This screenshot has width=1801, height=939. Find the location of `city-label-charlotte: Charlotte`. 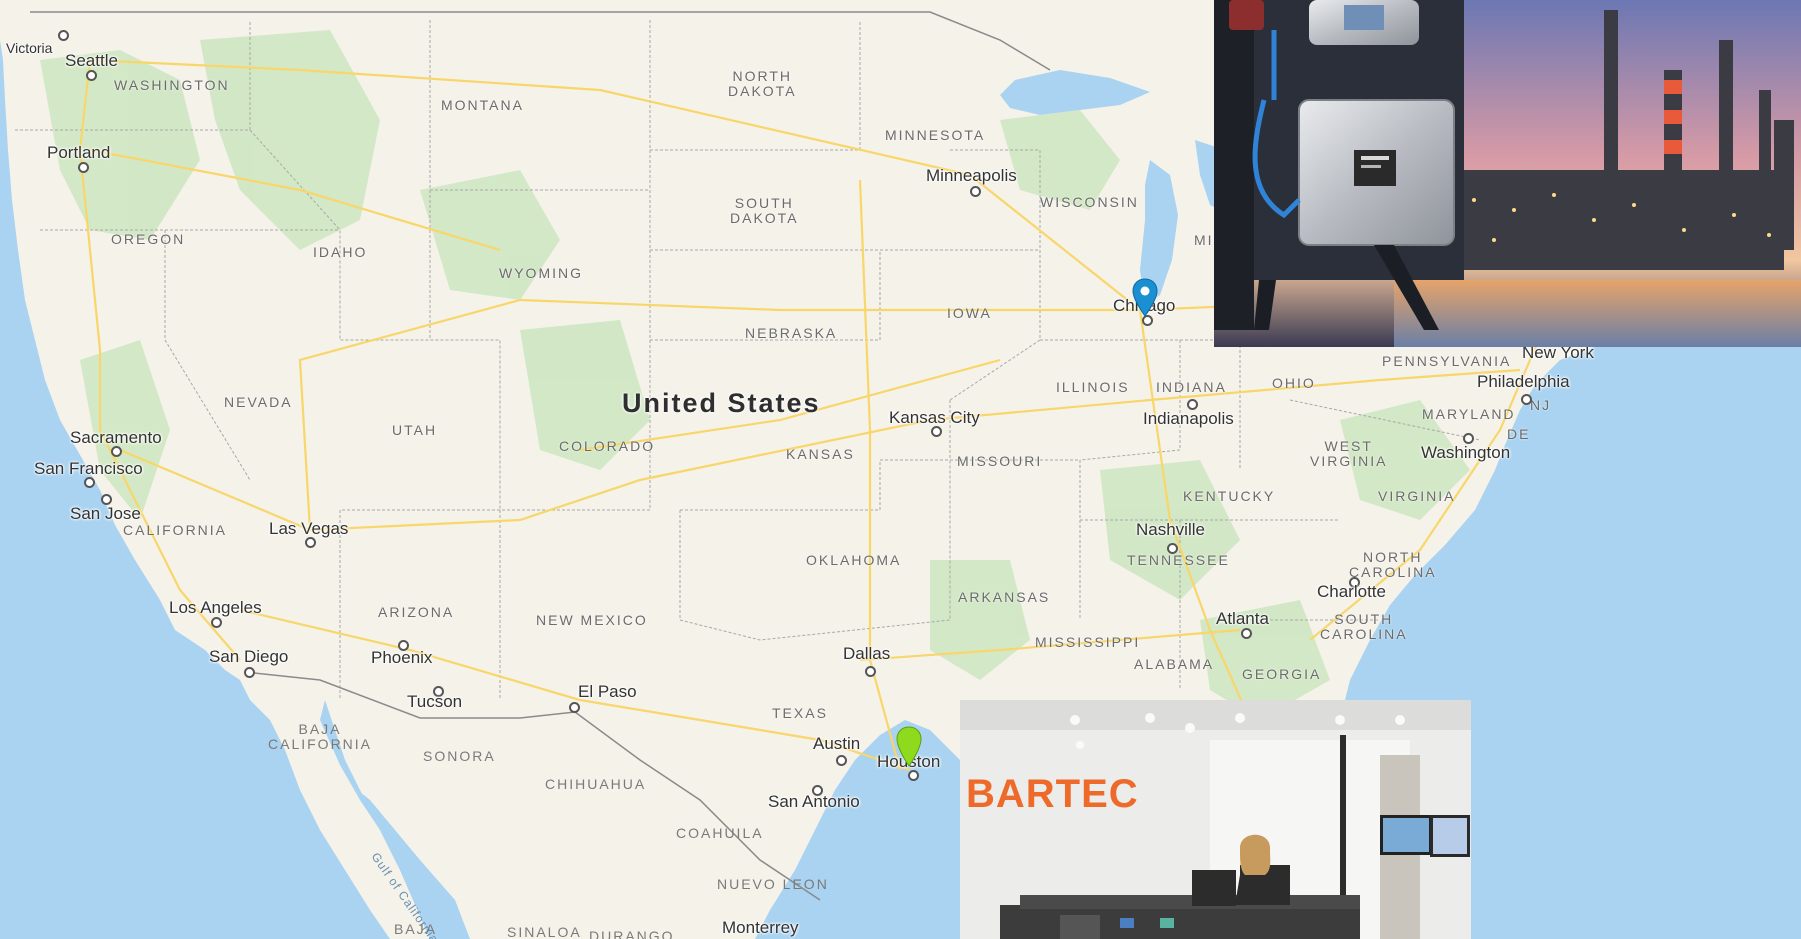

city-label-charlotte: Charlotte is located at coordinates (1351, 592).